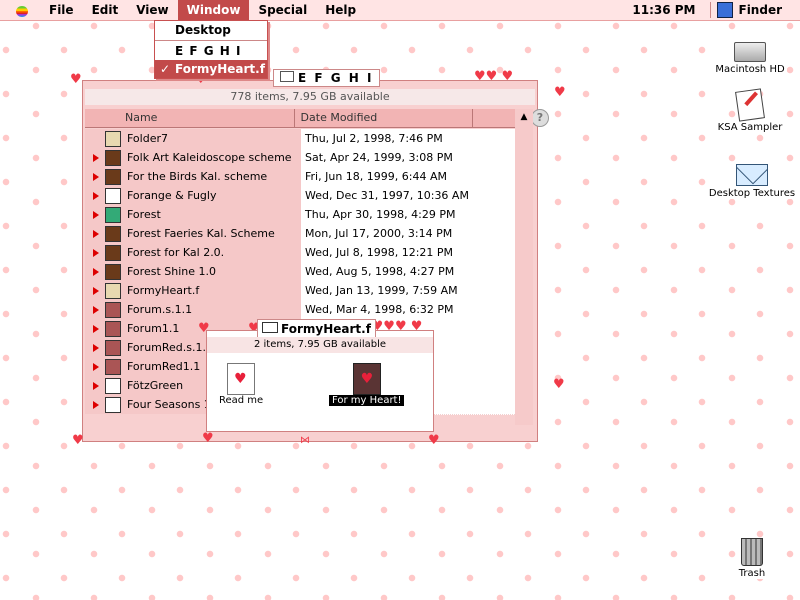 The image size is (800, 600). What do you see at coordinates (752, 558) in the screenshot?
I see `desktop-icon-trash: Trash` at bounding box center [752, 558].